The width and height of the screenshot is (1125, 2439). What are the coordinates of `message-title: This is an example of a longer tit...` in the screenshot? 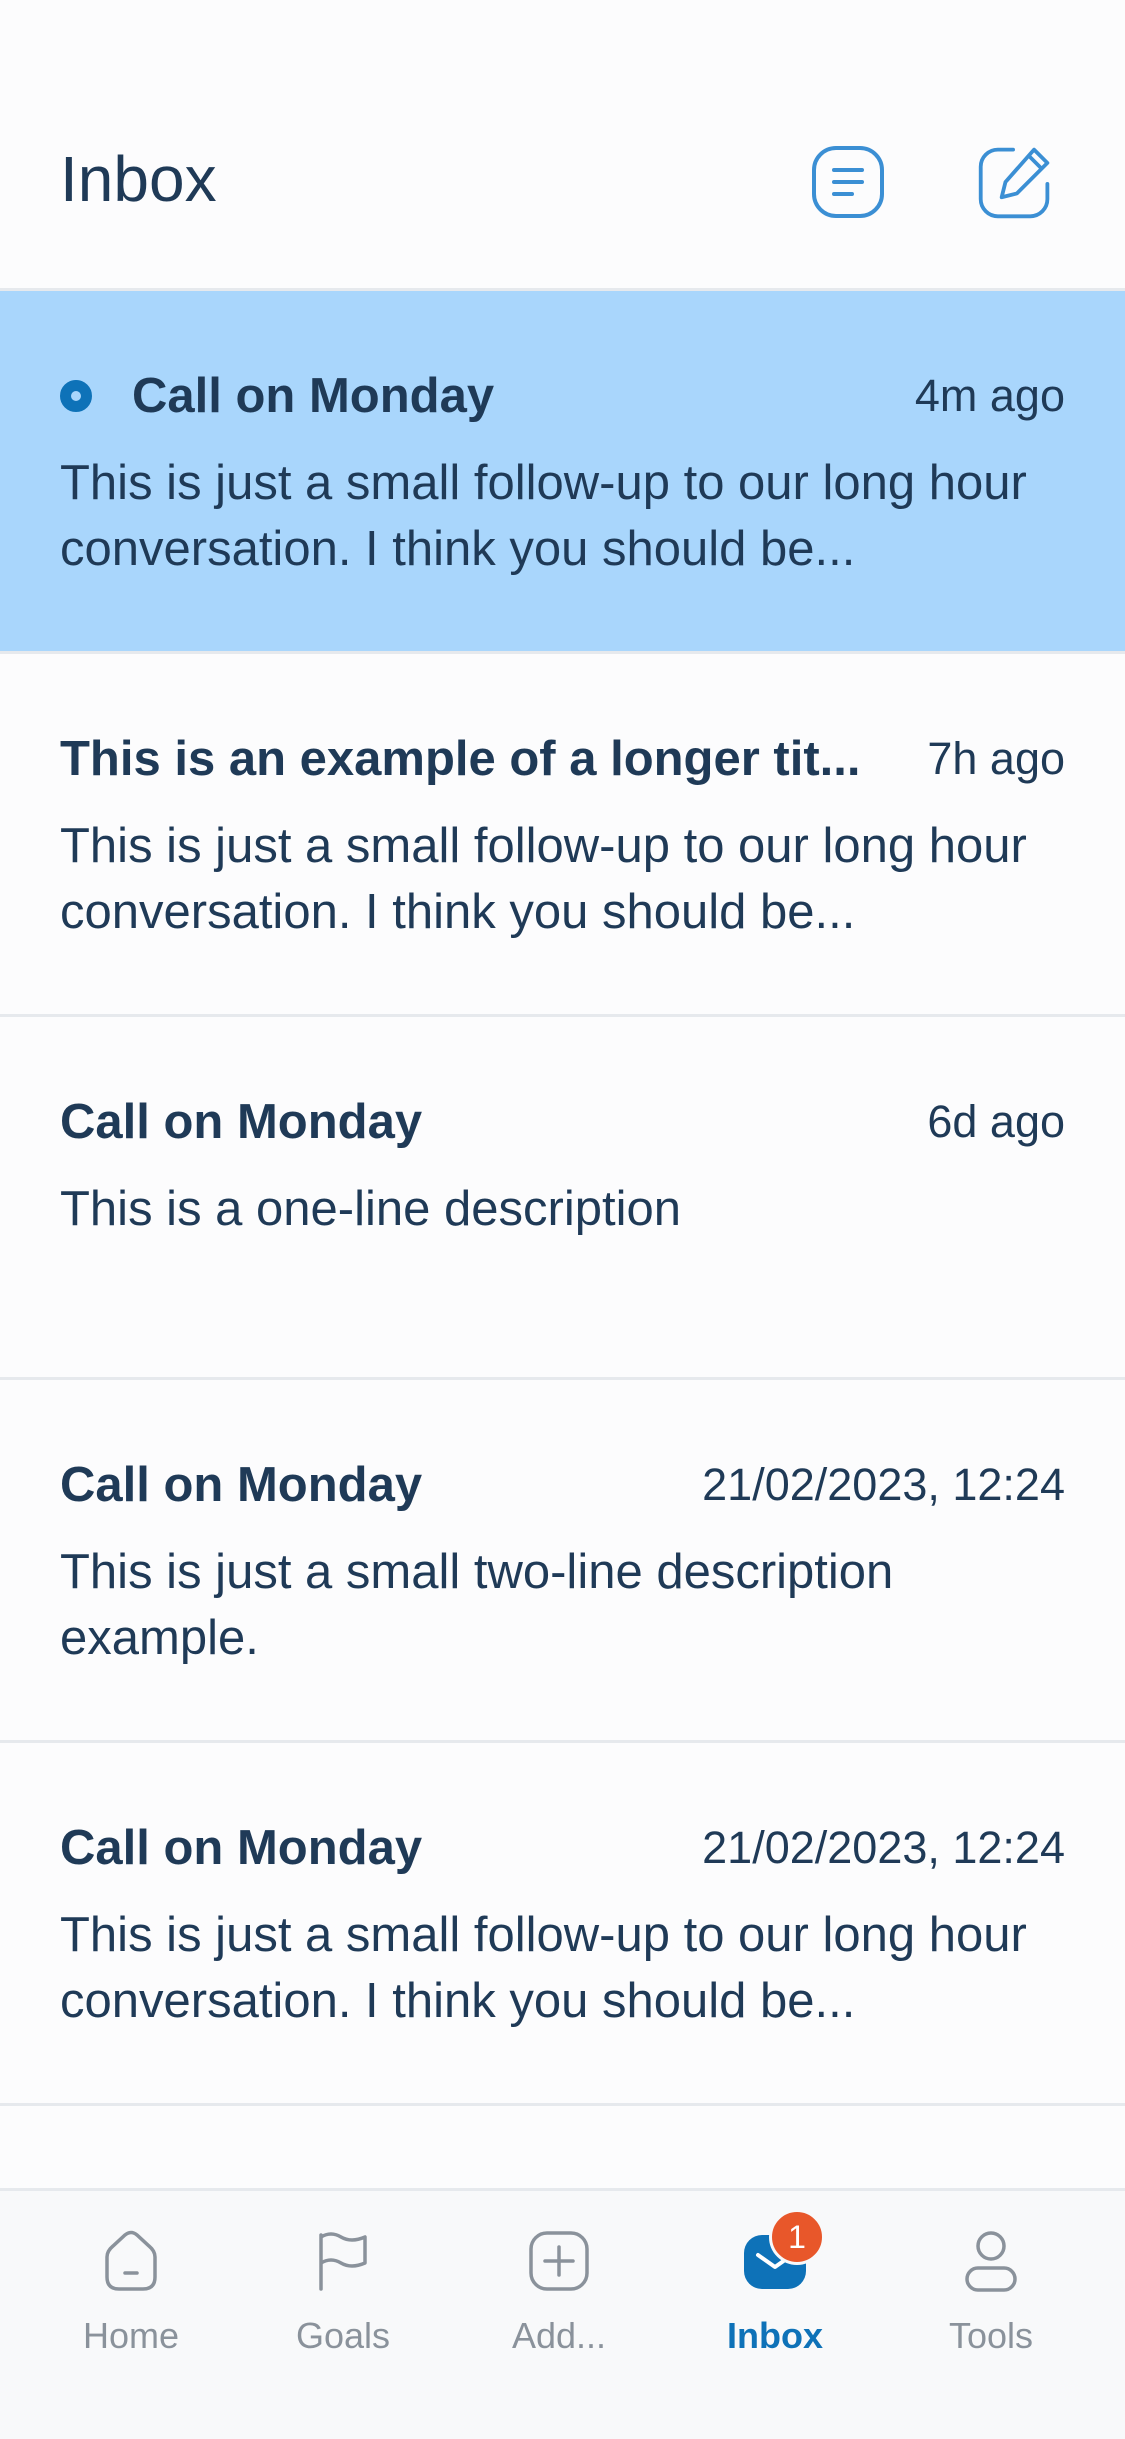 It's located at (460, 759).